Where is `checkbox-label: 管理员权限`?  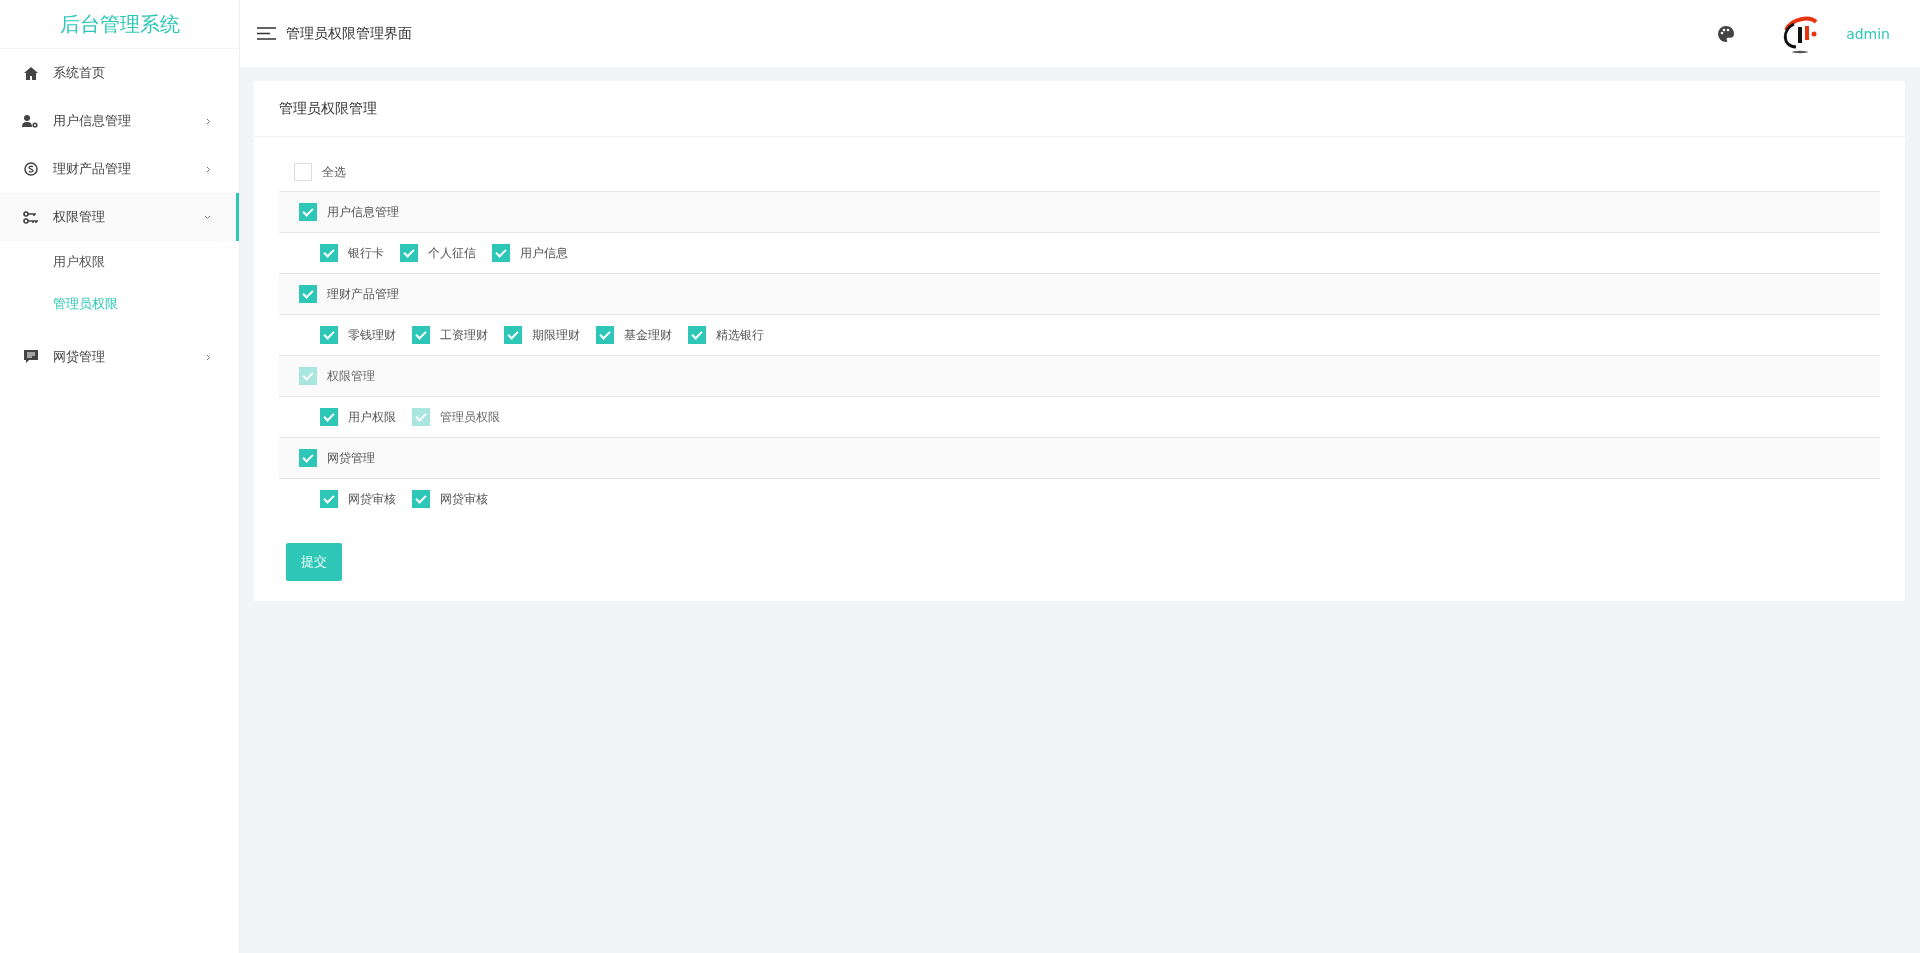 checkbox-label: 管理员权限 is located at coordinates (470, 417).